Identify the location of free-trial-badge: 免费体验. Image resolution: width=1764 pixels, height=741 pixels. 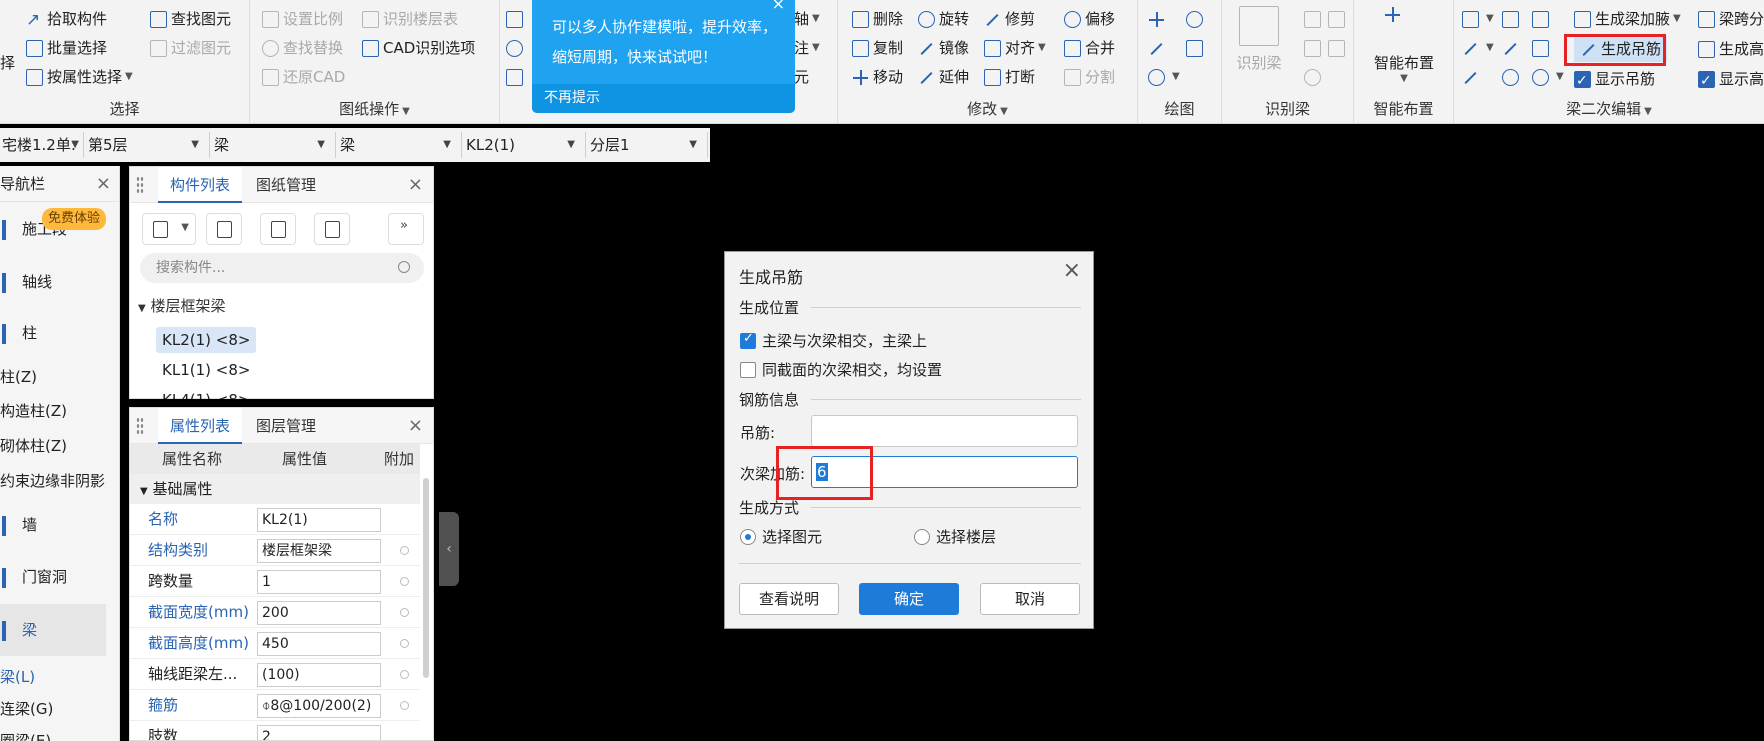
(74, 219).